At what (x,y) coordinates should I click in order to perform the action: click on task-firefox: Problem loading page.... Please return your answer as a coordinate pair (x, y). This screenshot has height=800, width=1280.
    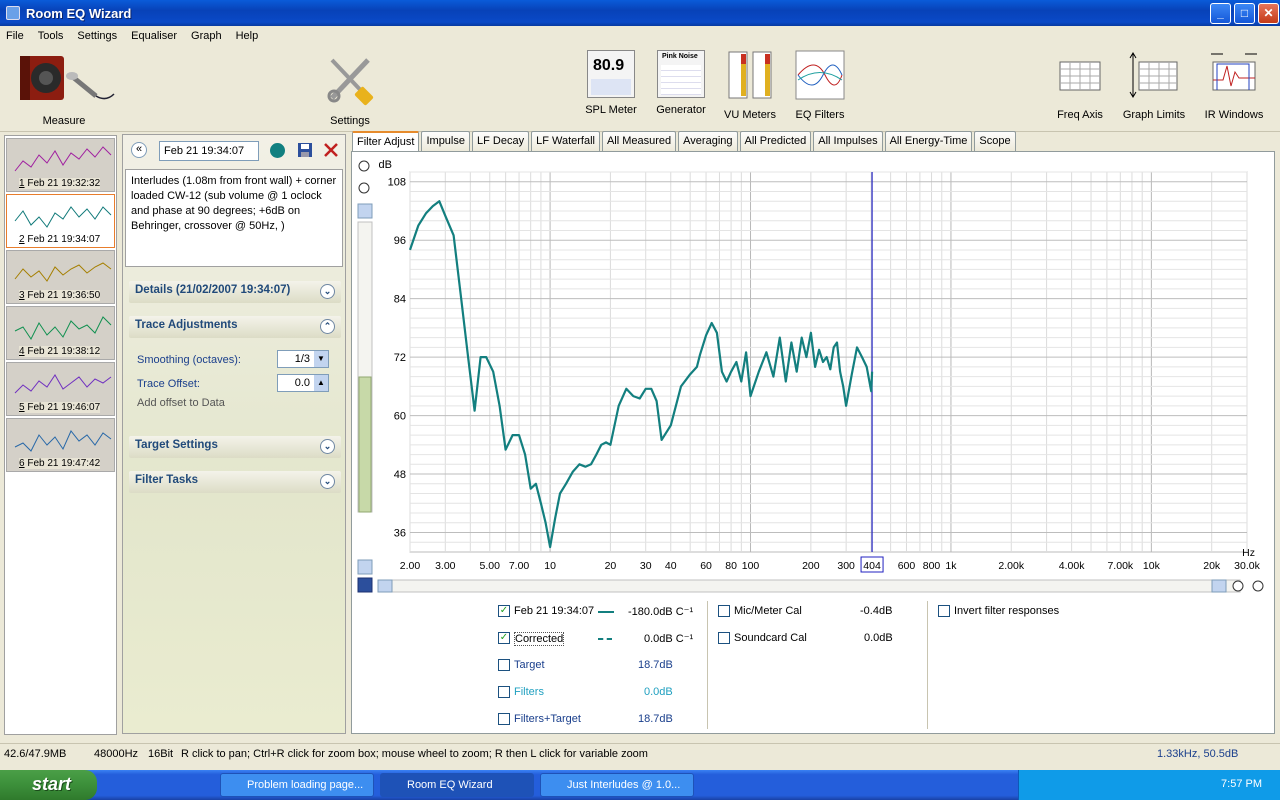
    Looking at the image, I should click on (297, 785).